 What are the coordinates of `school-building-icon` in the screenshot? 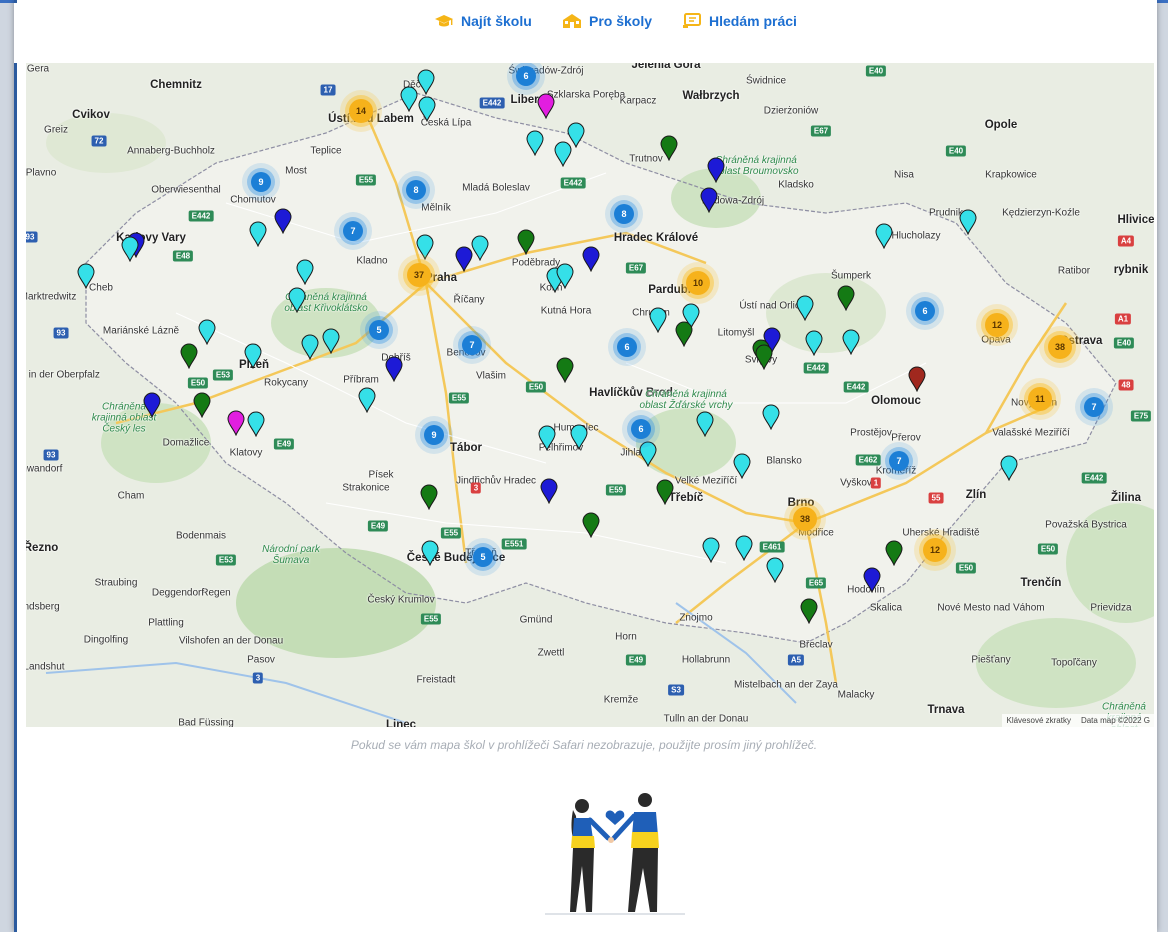 It's located at (572, 21).